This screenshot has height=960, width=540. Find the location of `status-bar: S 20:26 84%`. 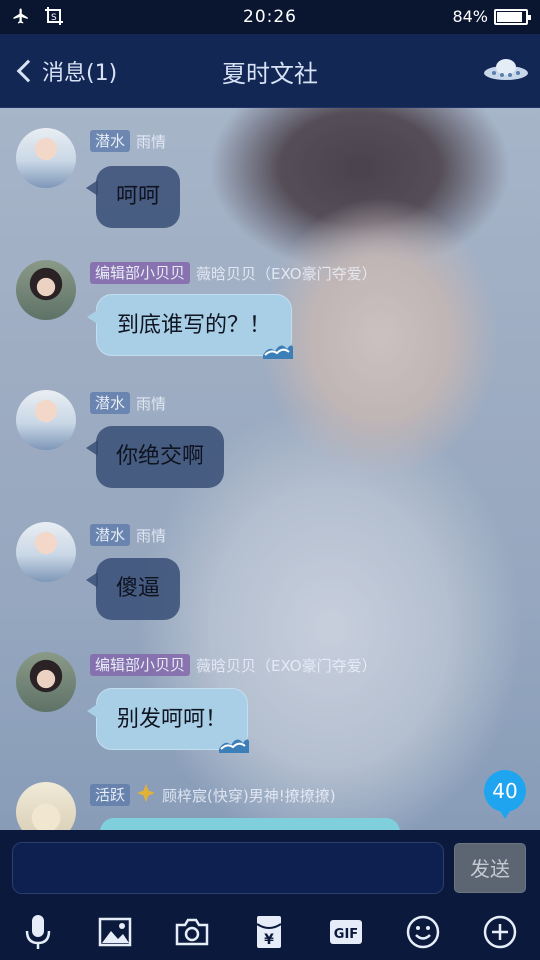

status-bar: S 20:26 84% is located at coordinates (270, 17).